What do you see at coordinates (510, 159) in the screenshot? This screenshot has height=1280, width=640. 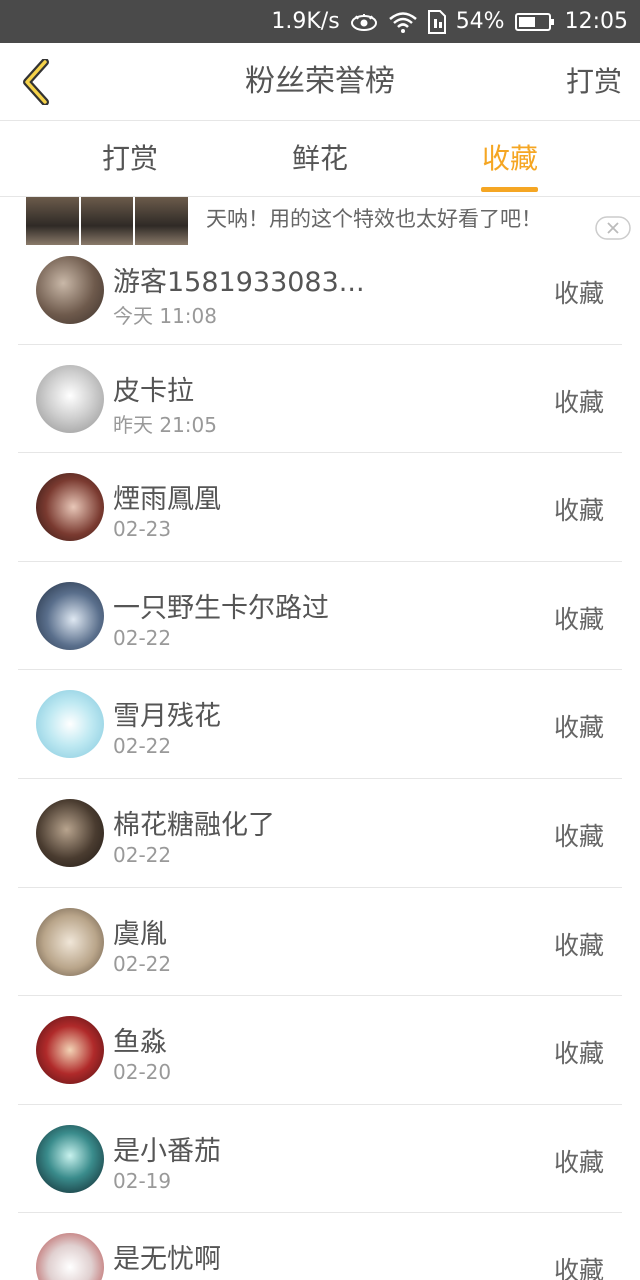 I see `tab-favorites: 收藏` at bounding box center [510, 159].